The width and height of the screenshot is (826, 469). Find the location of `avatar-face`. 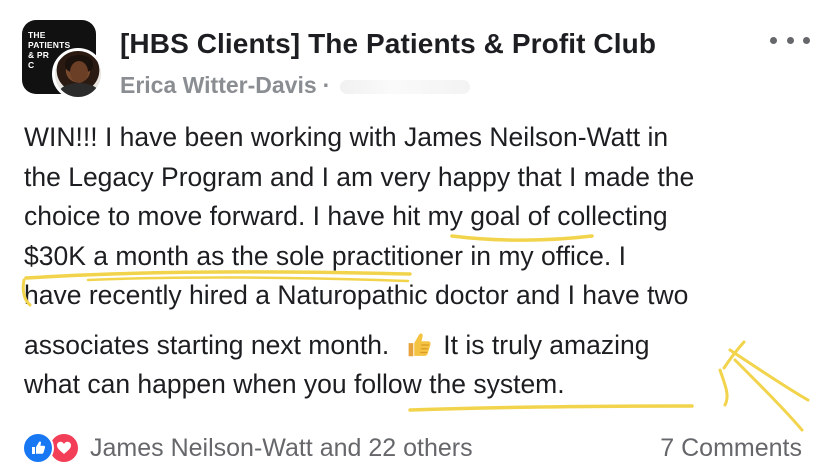

avatar-face is located at coordinates (79, 72).